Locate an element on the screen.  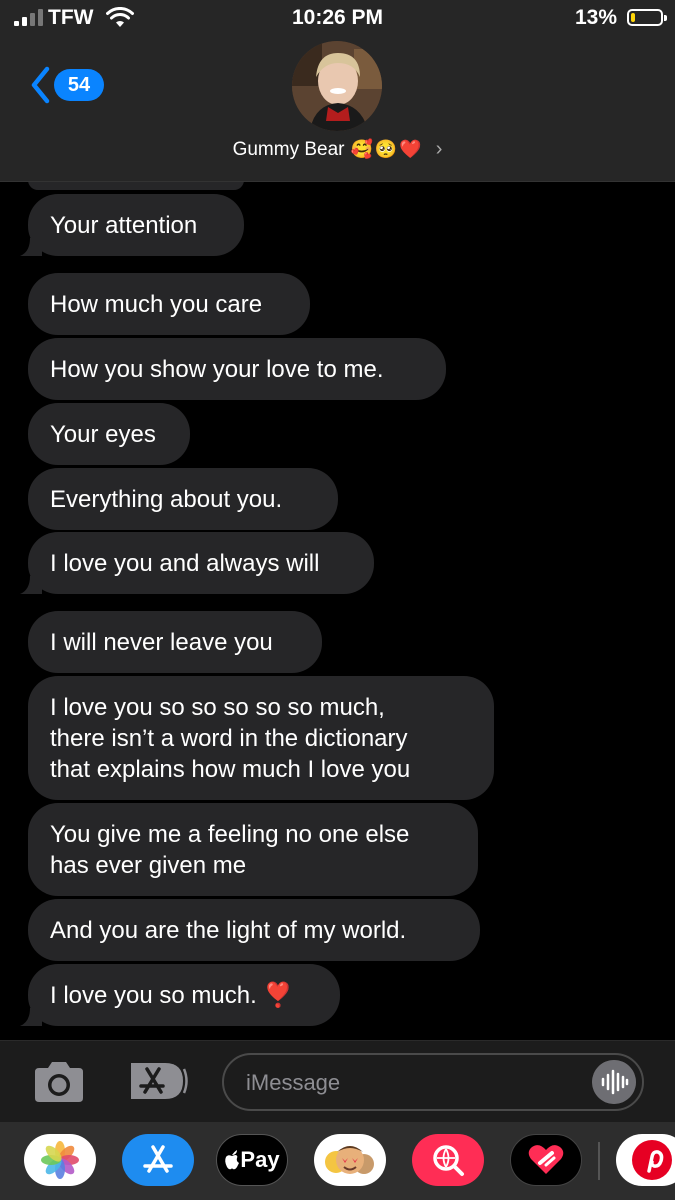
photos-icon is located at coordinates (60, 1160).